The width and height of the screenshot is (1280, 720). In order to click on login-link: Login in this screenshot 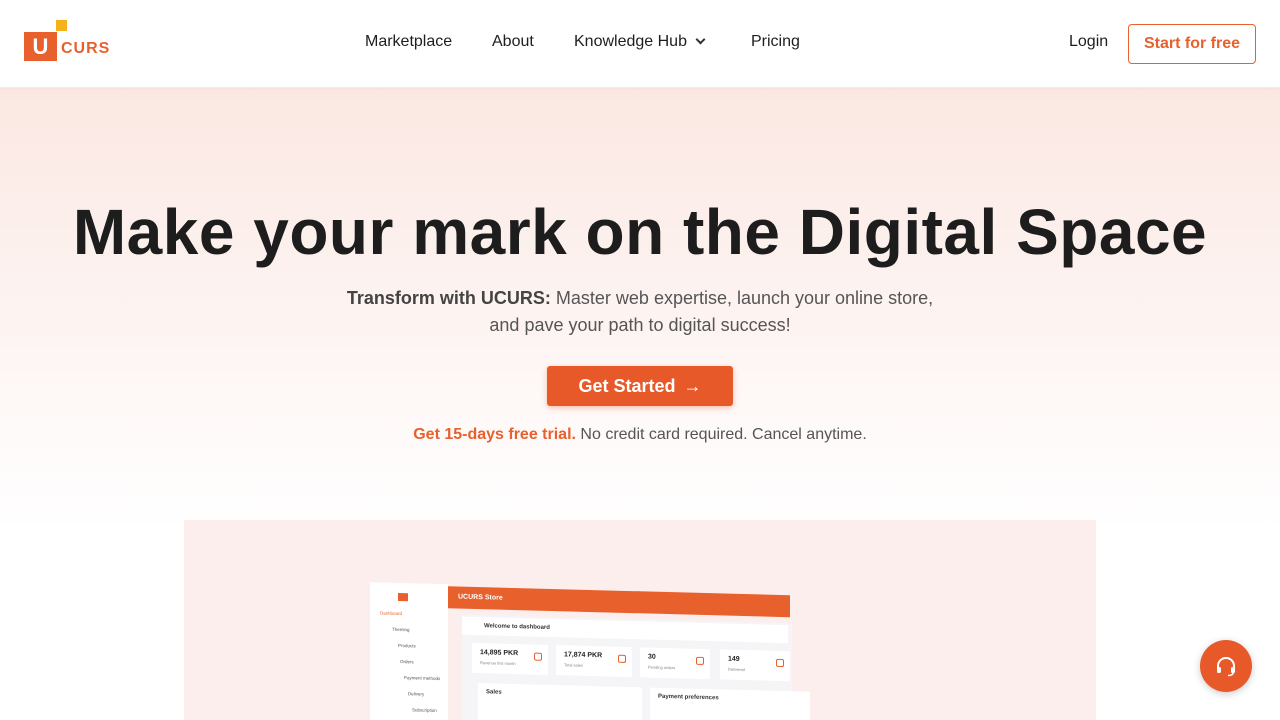, I will do `click(1088, 42)`.